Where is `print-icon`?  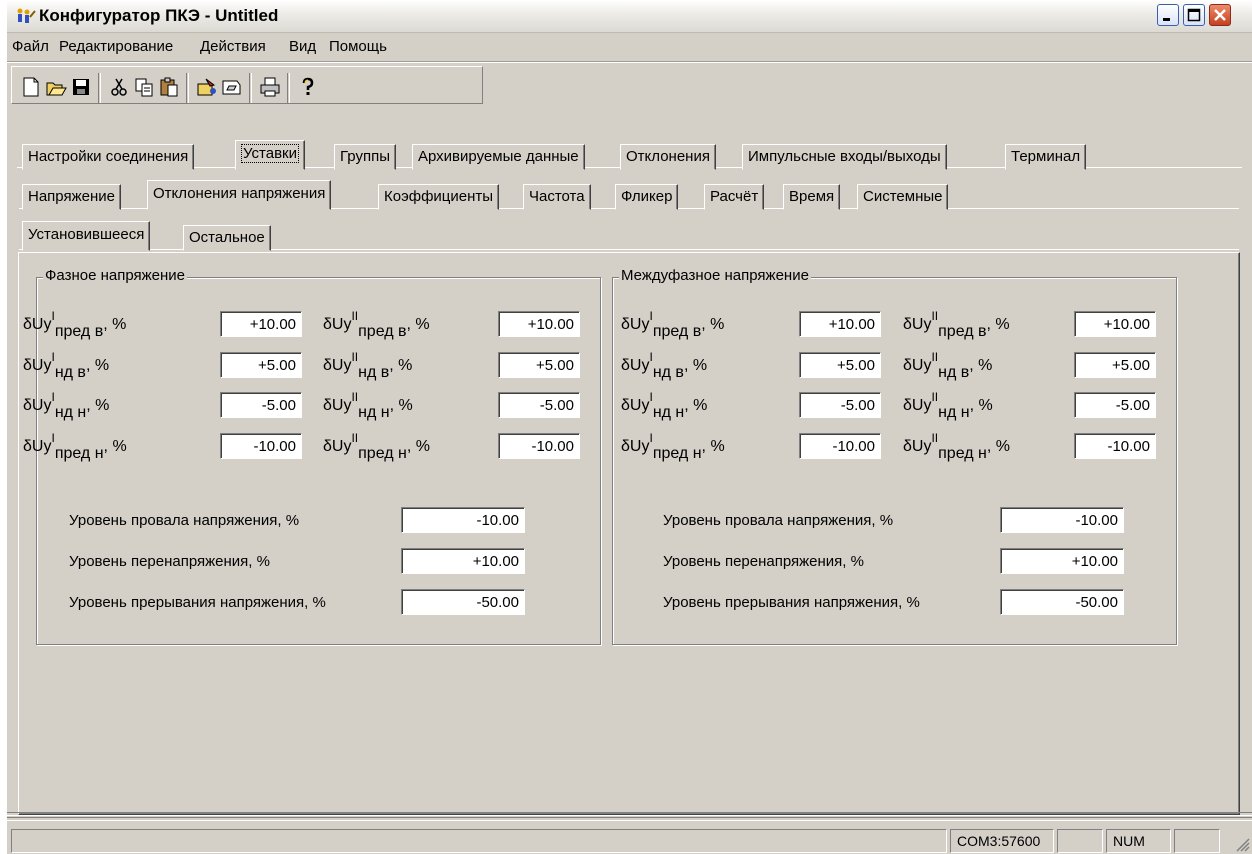 print-icon is located at coordinates (270, 87).